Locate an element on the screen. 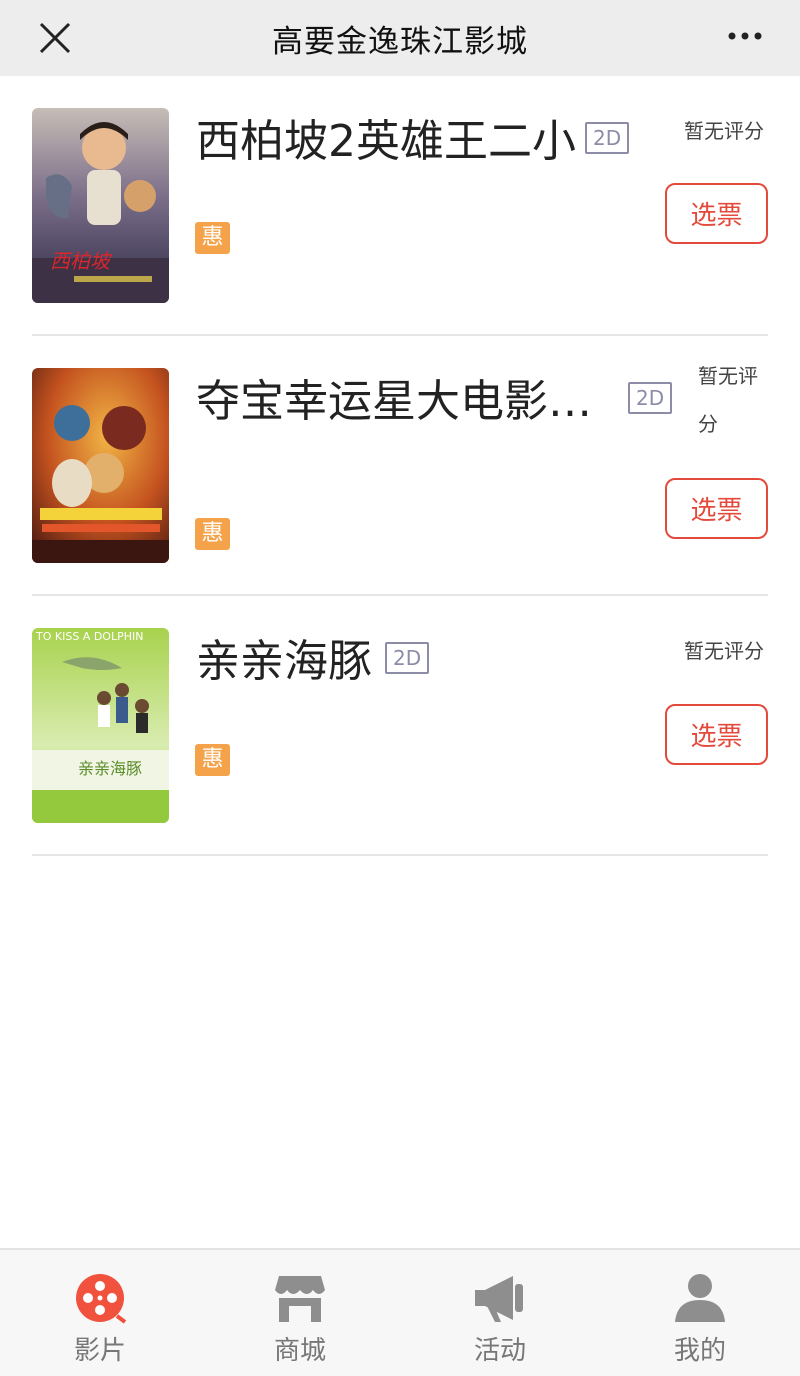 This screenshot has width=800, height=1376. tab-activities: 活动 is located at coordinates (500, 1313).